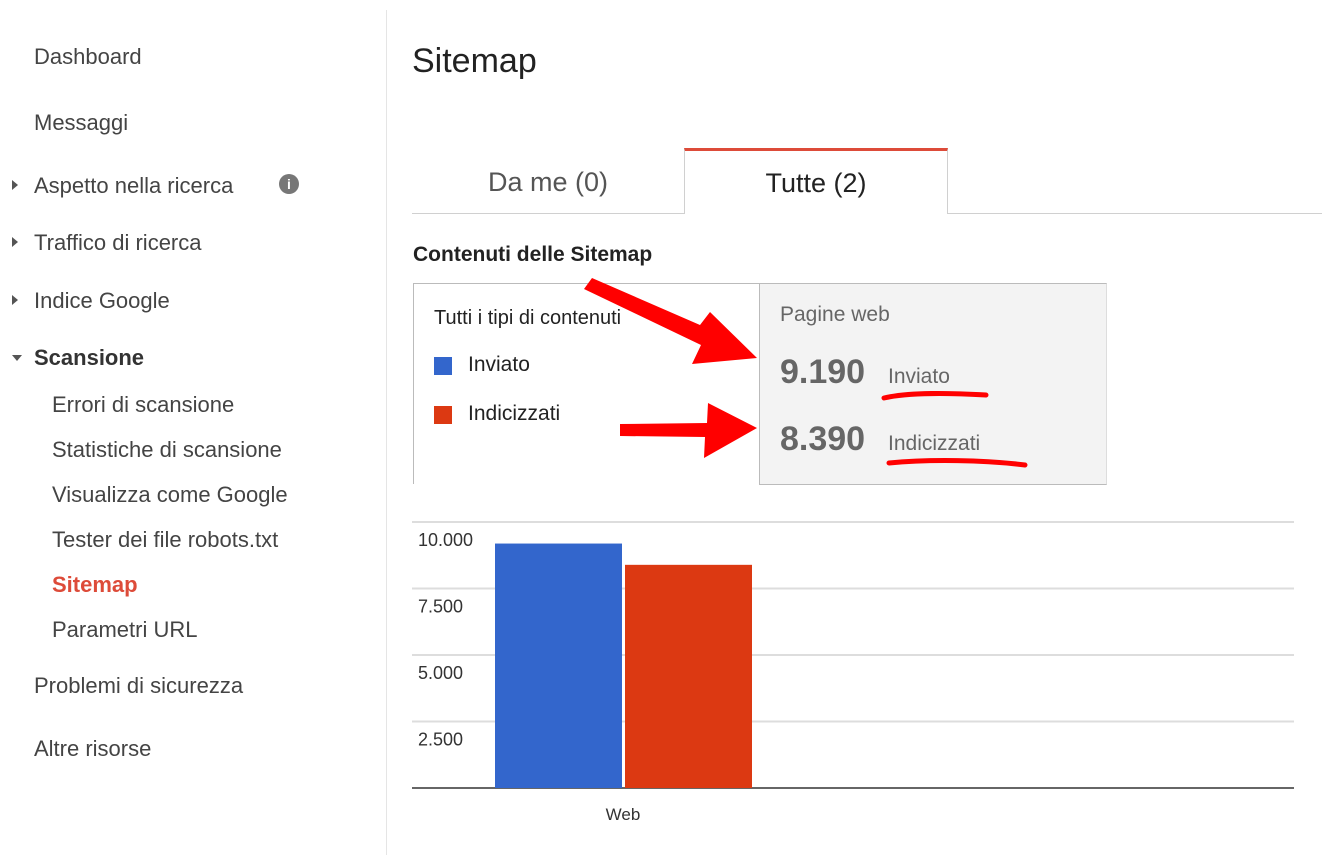 The width and height of the screenshot is (1327, 855). What do you see at coordinates (440, 607) in the screenshot?
I see `chart-y-tick-label: 7.500` at bounding box center [440, 607].